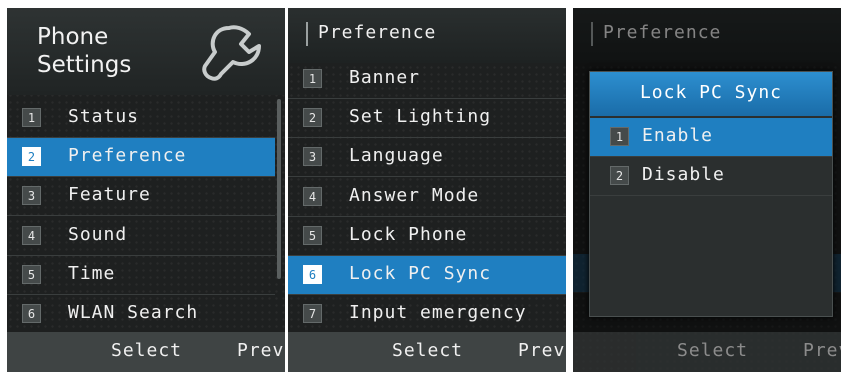 The height and width of the screenshot is (372, 841). I want to click on menu-item-language: 3 Language, so click(427, 158).